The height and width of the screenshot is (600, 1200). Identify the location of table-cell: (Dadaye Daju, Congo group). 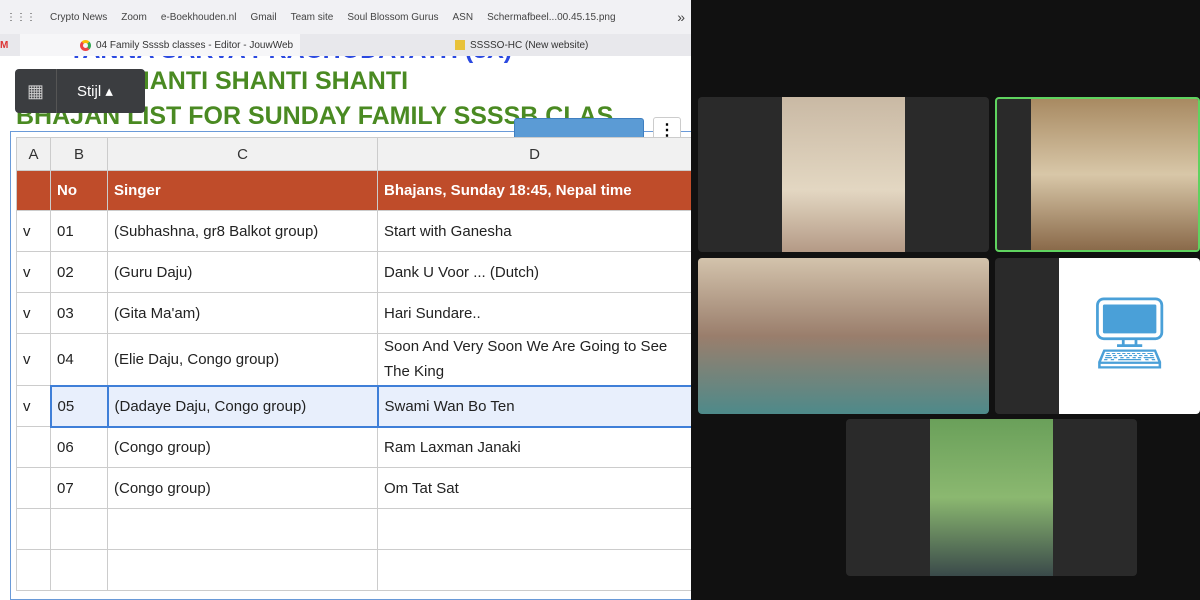
(242, 406).